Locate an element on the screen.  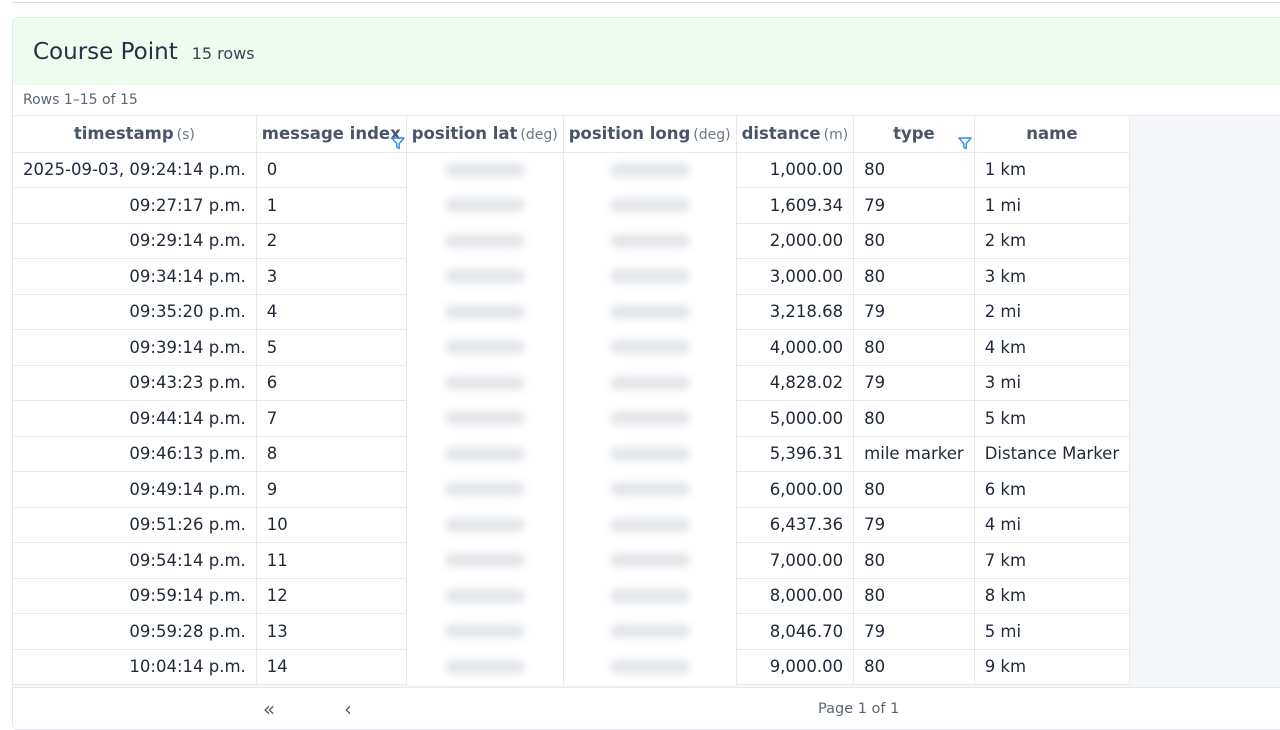
cell-timestamp: 09:54:14 p.m. is located at coordinates (135, 560).